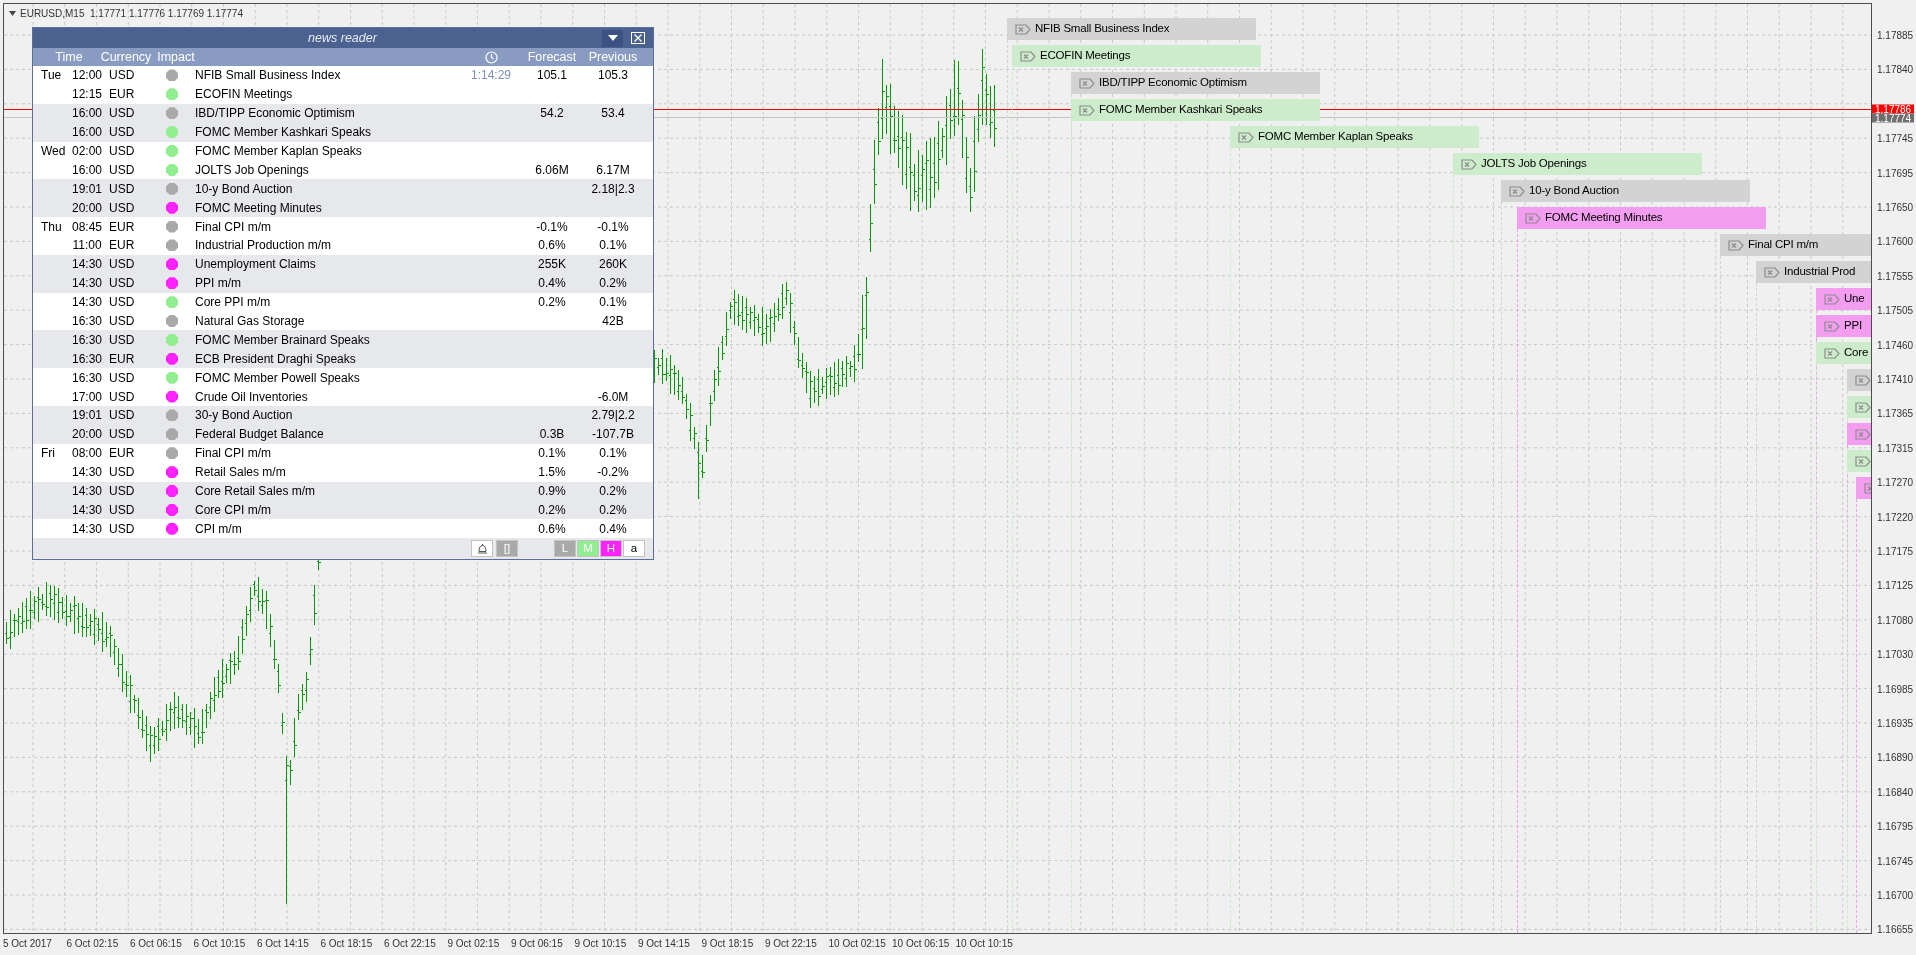 The width and height of the screenshot is (1916, 955). What do you see at coordinates (611, 549) in the screenshot?
I see `filter-button: H` at bounding box center [611, 549].